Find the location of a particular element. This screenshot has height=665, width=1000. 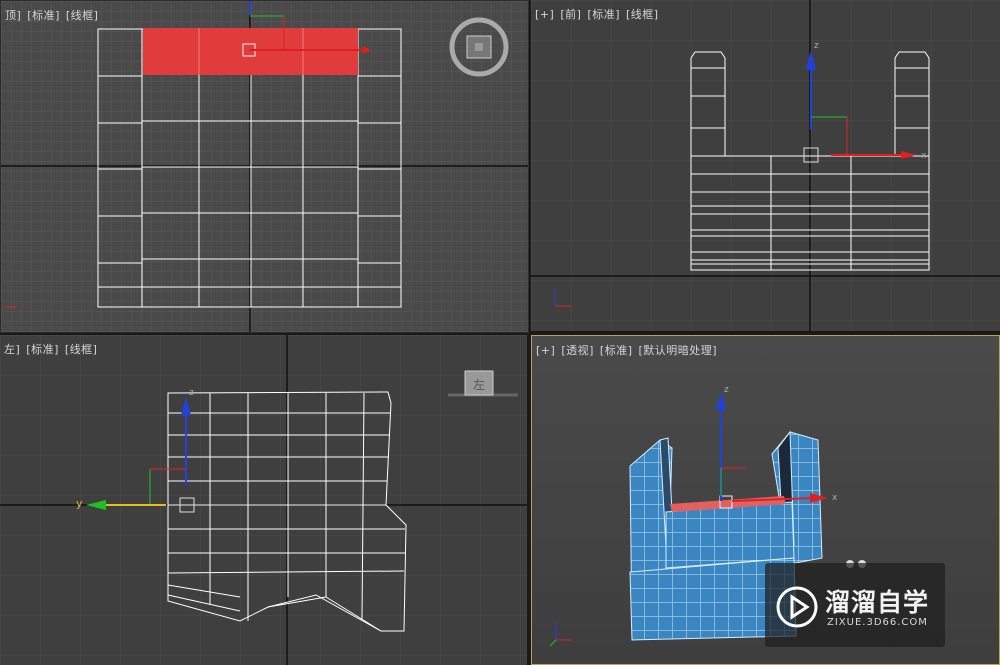

play-logo-icon is located at coordinates (797, 607).